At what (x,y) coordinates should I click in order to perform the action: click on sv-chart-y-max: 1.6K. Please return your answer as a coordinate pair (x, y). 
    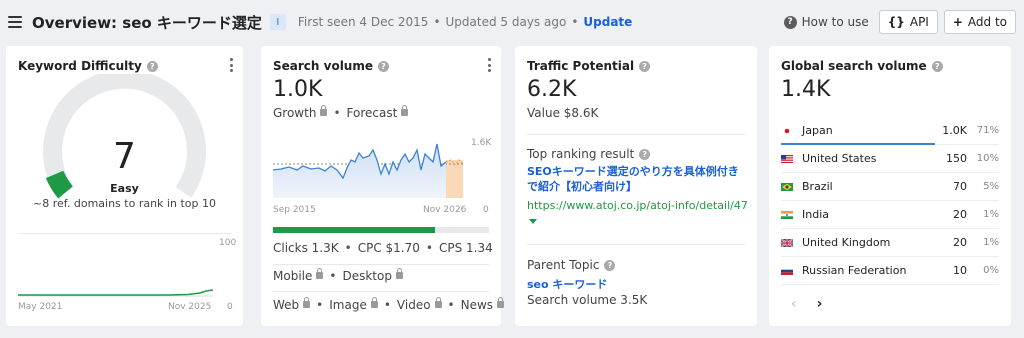
    Looking at the image, I should click on (481, 143).